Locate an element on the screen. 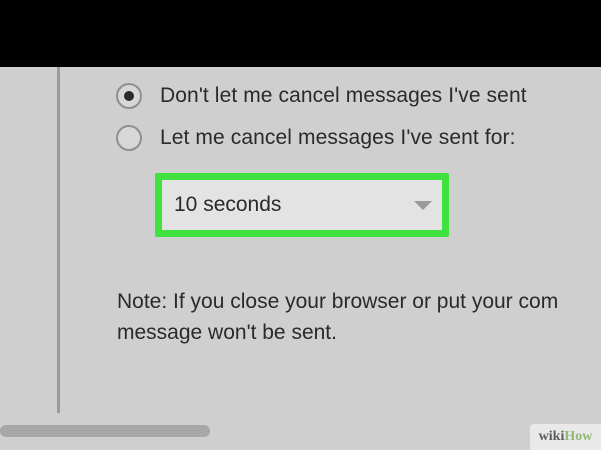 This screenshot has width=601, height=450. option-dont-cancel-label: Don't let me cancel messages I've sent is located at coordinates (343, 95).